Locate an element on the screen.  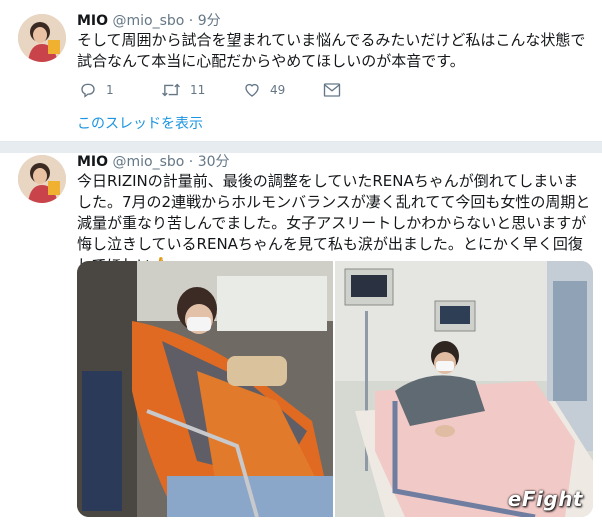
retweet-count: 11 is located at coordinates (198, 90).